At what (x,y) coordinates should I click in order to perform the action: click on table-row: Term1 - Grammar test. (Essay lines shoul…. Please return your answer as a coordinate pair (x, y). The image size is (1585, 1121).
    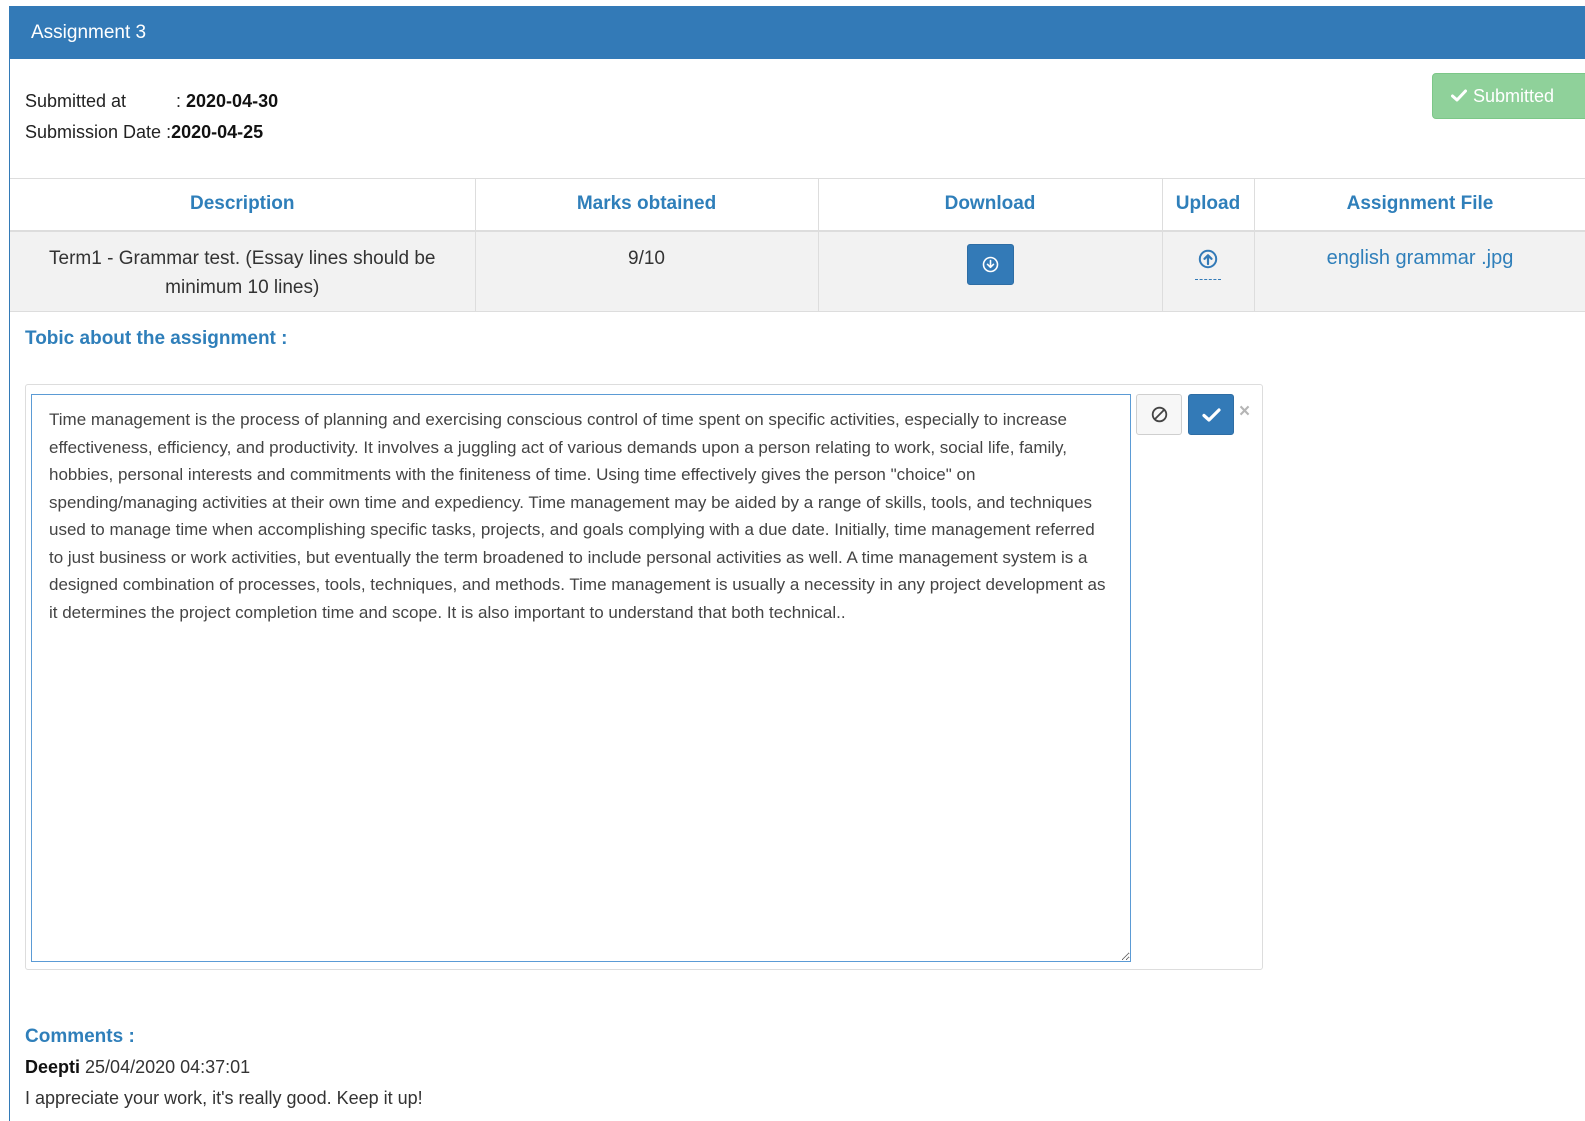
    Looking at the image, I should click on (797, 271).